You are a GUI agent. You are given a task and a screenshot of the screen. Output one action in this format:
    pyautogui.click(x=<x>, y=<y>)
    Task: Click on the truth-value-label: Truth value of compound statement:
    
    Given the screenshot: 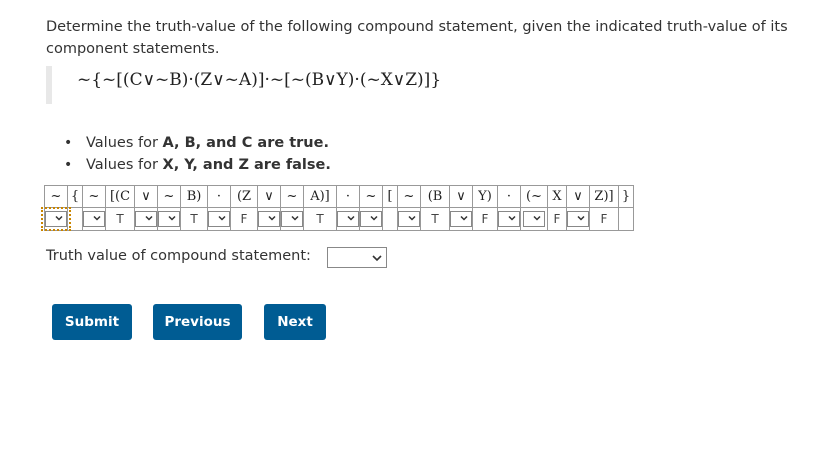 What is the action you would take?
    pyautogui.click(x=178, y=256)
    